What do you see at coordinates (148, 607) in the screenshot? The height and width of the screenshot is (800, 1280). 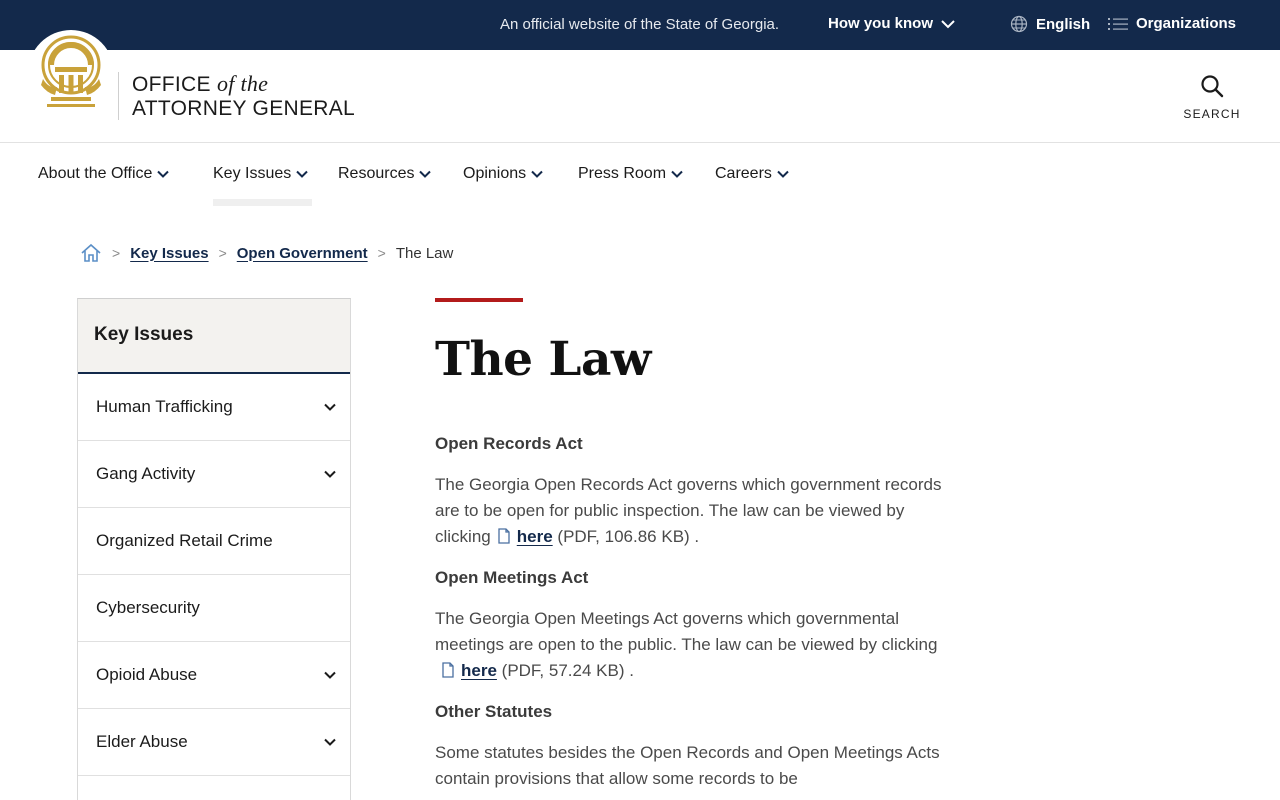 I see `sidebar-item-label: Cybersecurity` at bounding box center [148, 607].